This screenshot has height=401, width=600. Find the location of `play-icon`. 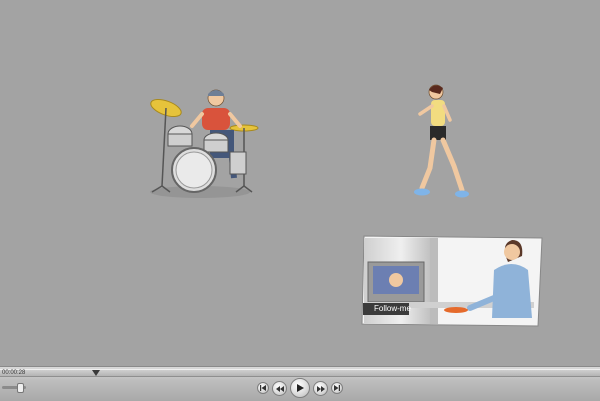

play-icon is located at coordinates (300, 388).